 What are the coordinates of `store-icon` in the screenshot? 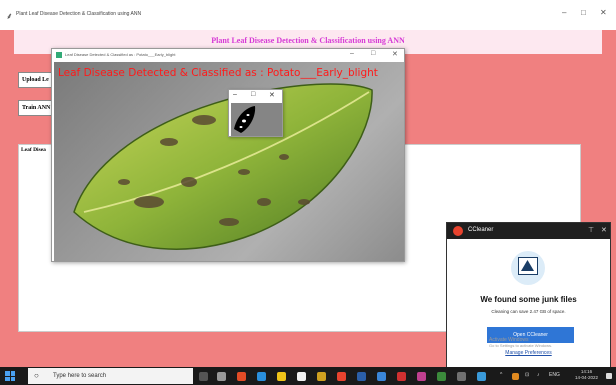 It's located at (301, 376).